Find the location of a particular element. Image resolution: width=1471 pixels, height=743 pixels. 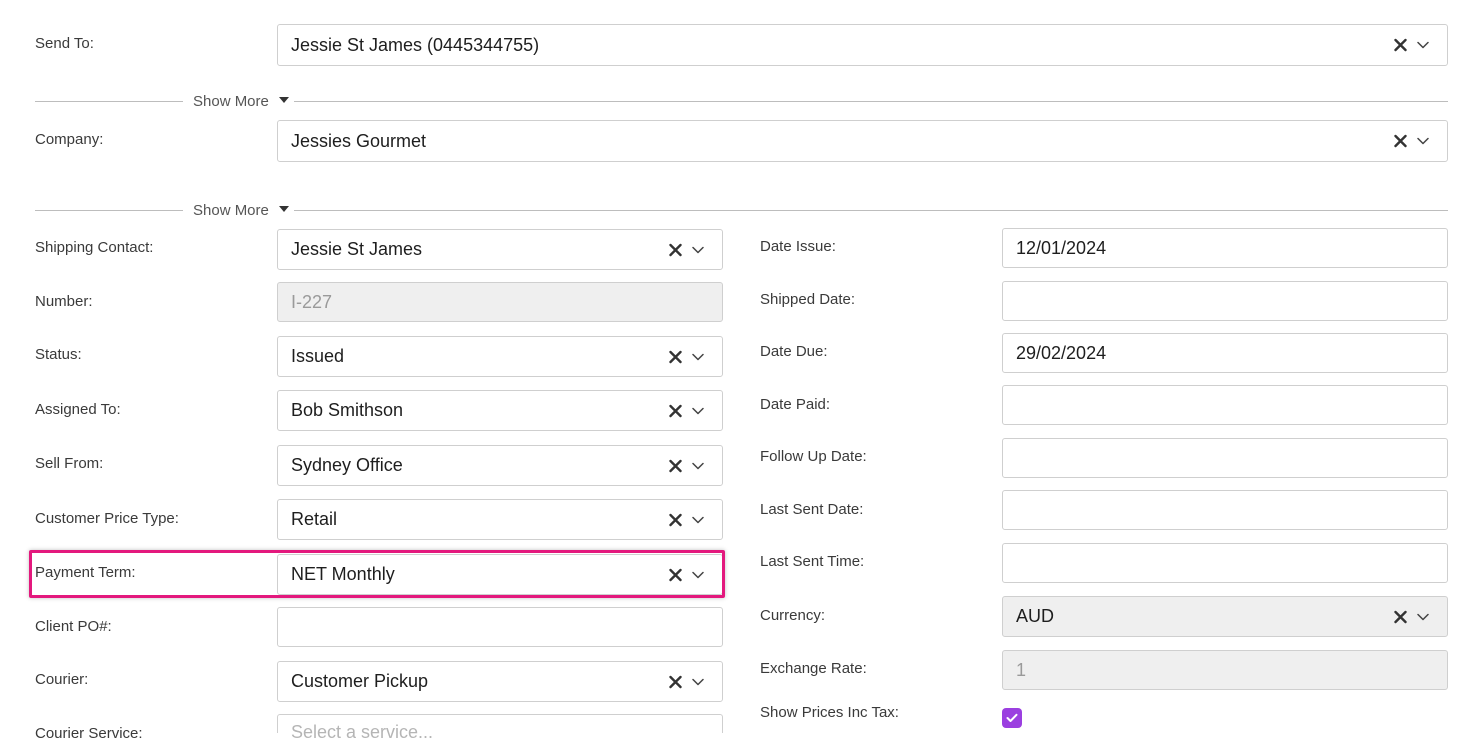

status-value: Issued is located at coordinates (318, 356).